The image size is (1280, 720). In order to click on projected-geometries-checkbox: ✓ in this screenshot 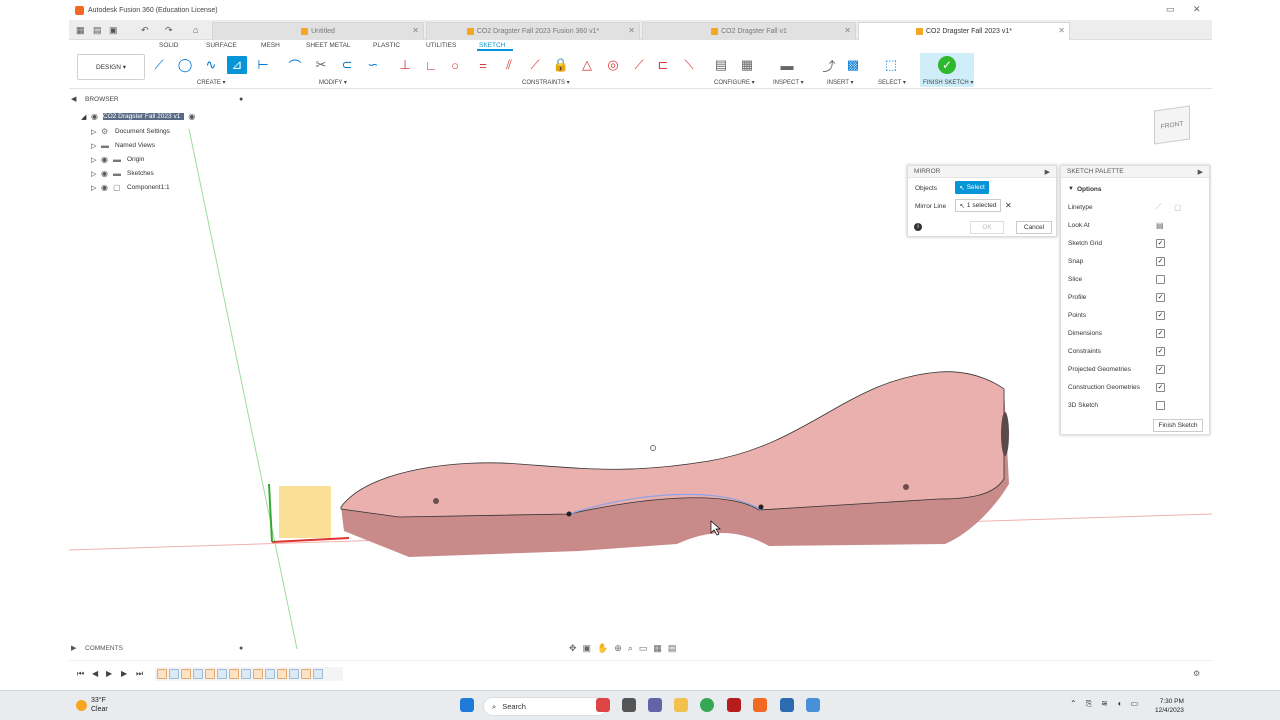, I will do `click(1160, 369)`.